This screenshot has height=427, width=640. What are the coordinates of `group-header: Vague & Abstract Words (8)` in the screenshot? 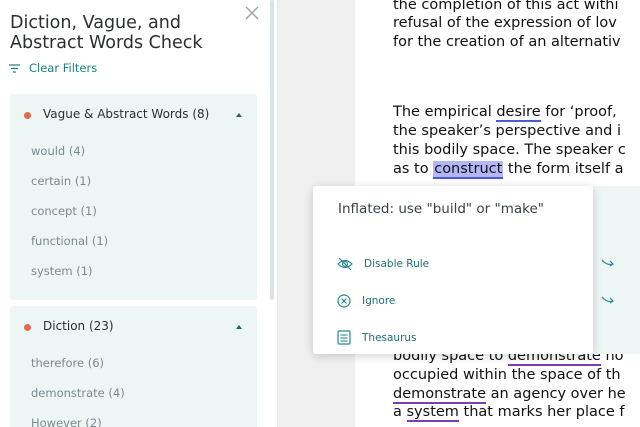 It's located at (133, 114).